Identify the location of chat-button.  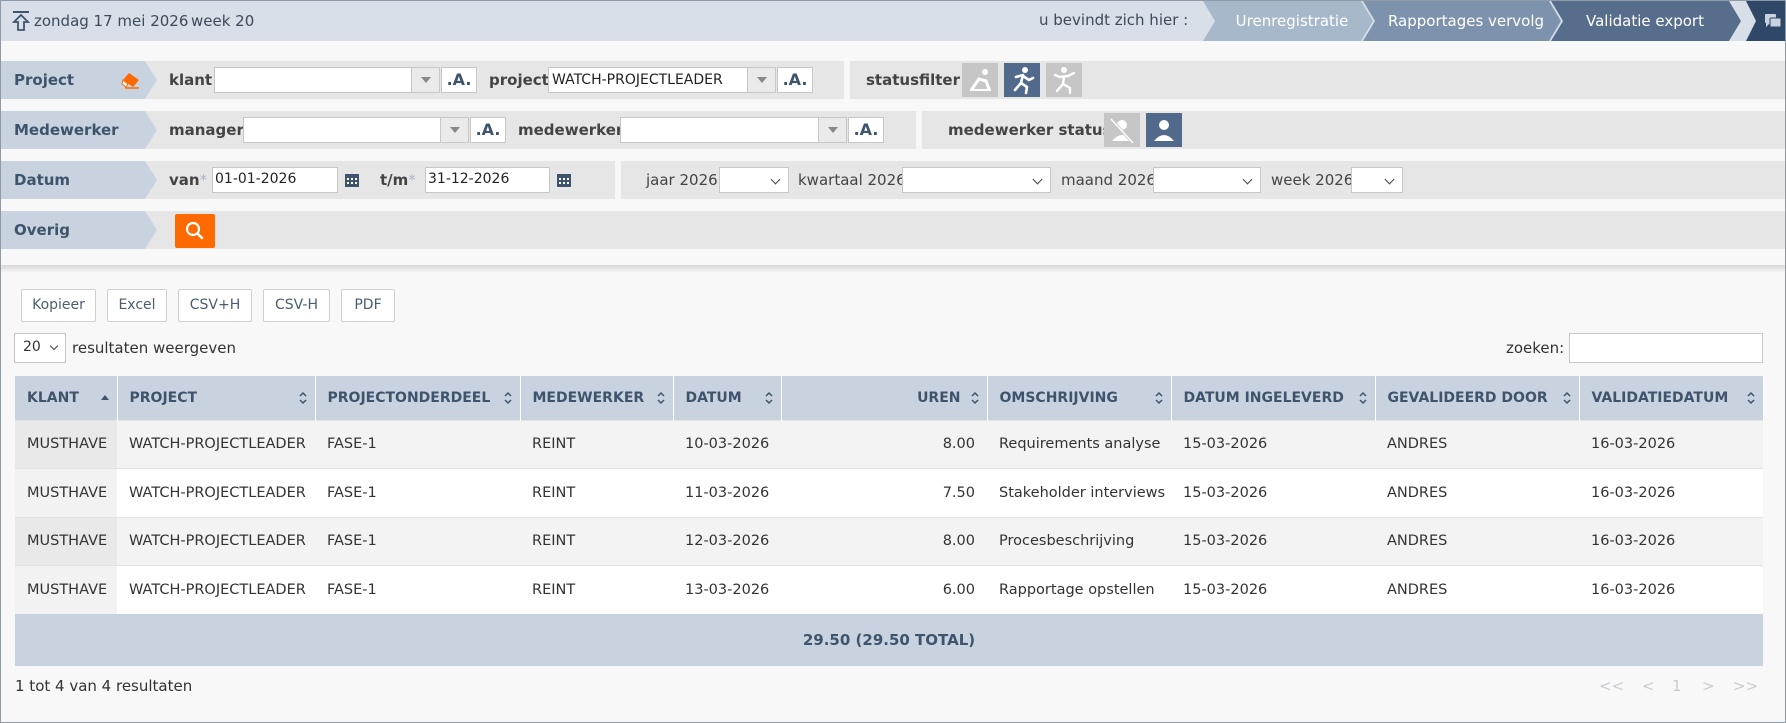
(1765, 21).